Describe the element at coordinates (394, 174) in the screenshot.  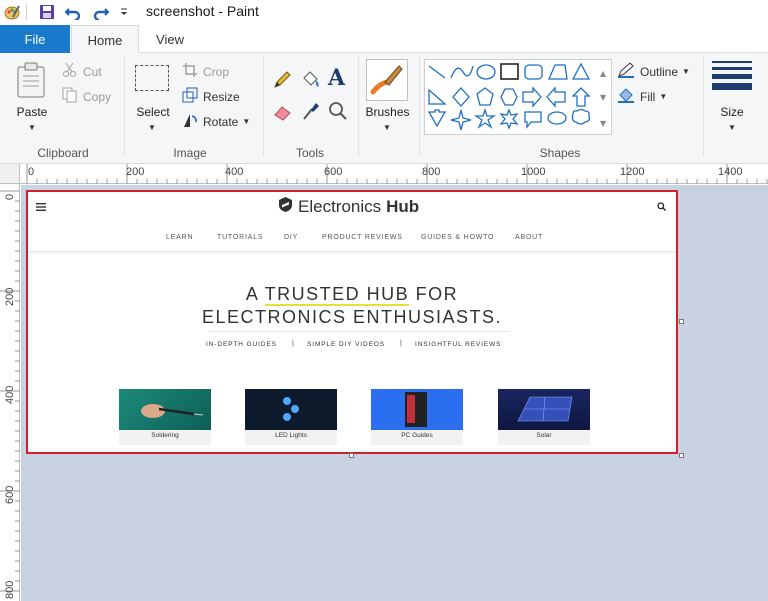
I see `horizontal-ruler: 0 200 400 600 800 1000 1200 1400` at that location.